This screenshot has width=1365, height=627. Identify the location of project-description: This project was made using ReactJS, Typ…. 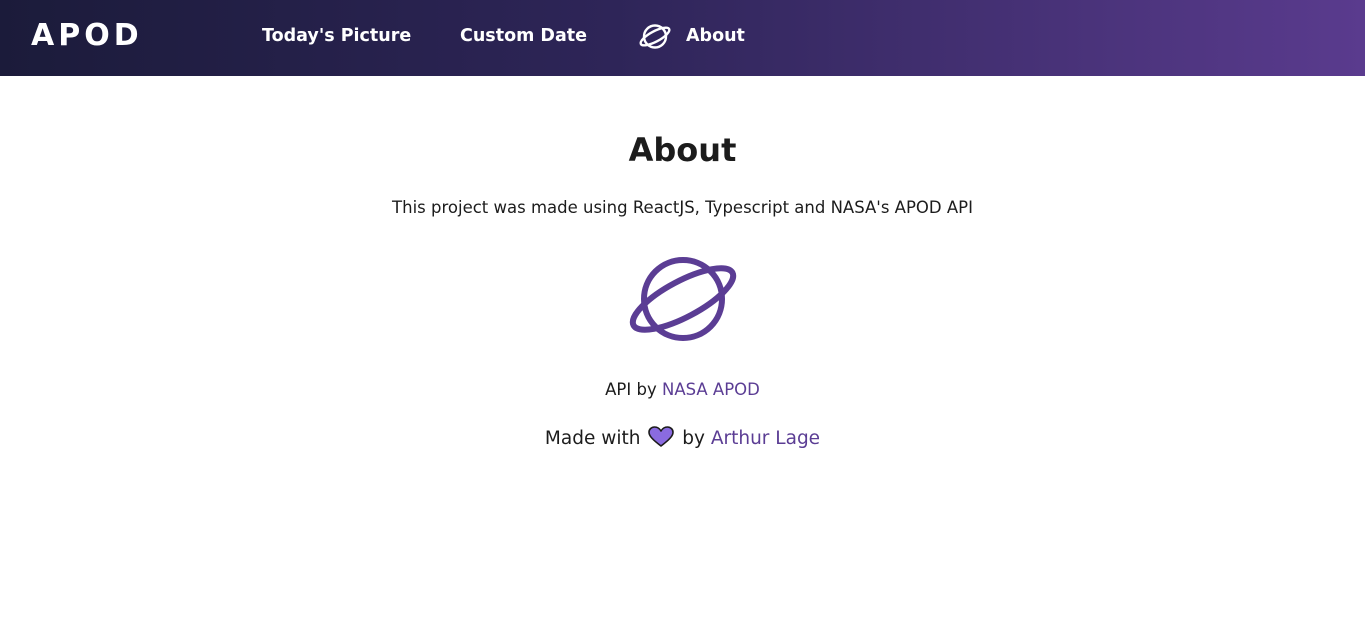
(682, 207).